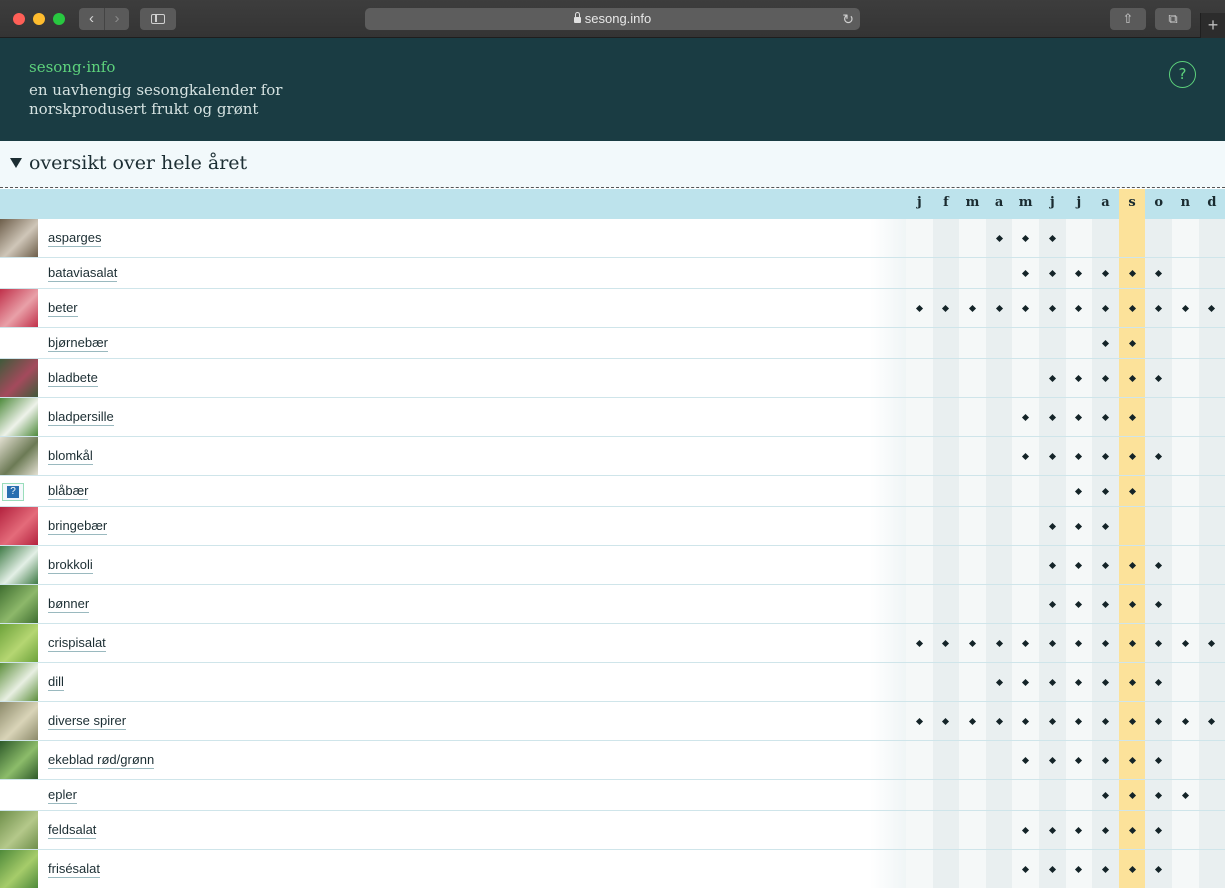 Image resolution: width=1225 pixels, height=888 pixels. Describe the element at coordinates (1052, 202) in the screenshot. I see `month-label: j` at that location.